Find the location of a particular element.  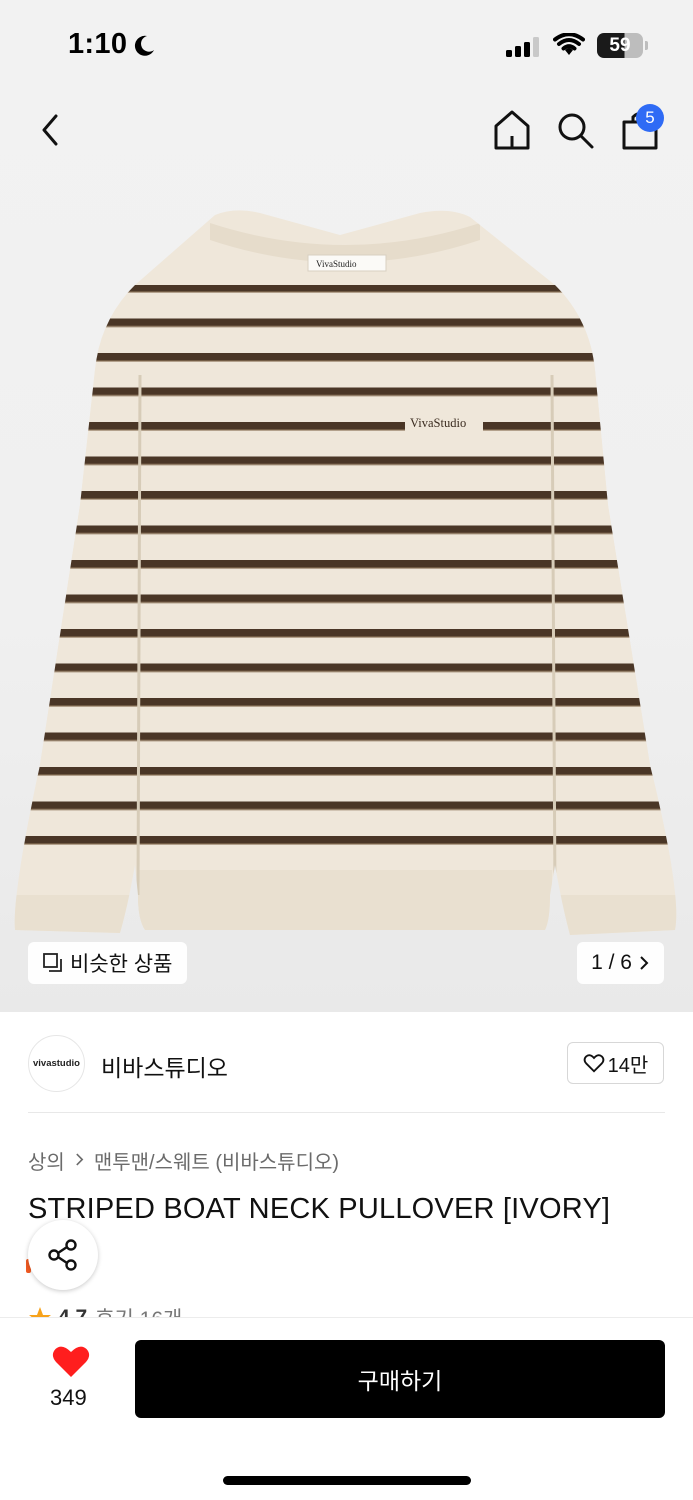

product-title: STRIPED BOAT NECK PULLOVER [IVORY] is located at coordinates (319, 1209).